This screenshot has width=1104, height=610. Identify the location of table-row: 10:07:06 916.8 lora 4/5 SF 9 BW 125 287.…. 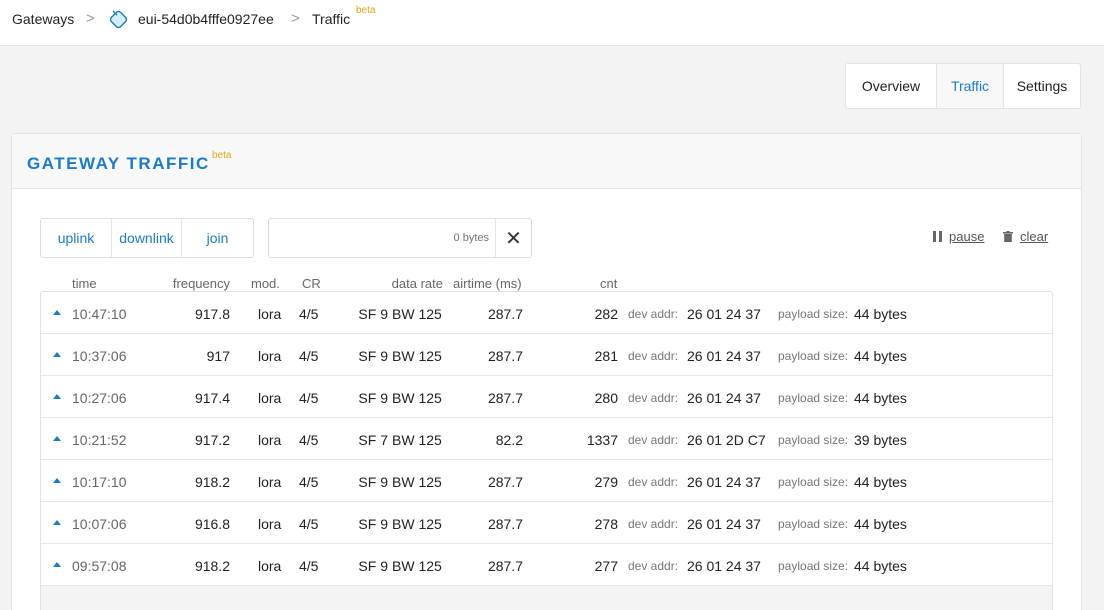
(546, 523).